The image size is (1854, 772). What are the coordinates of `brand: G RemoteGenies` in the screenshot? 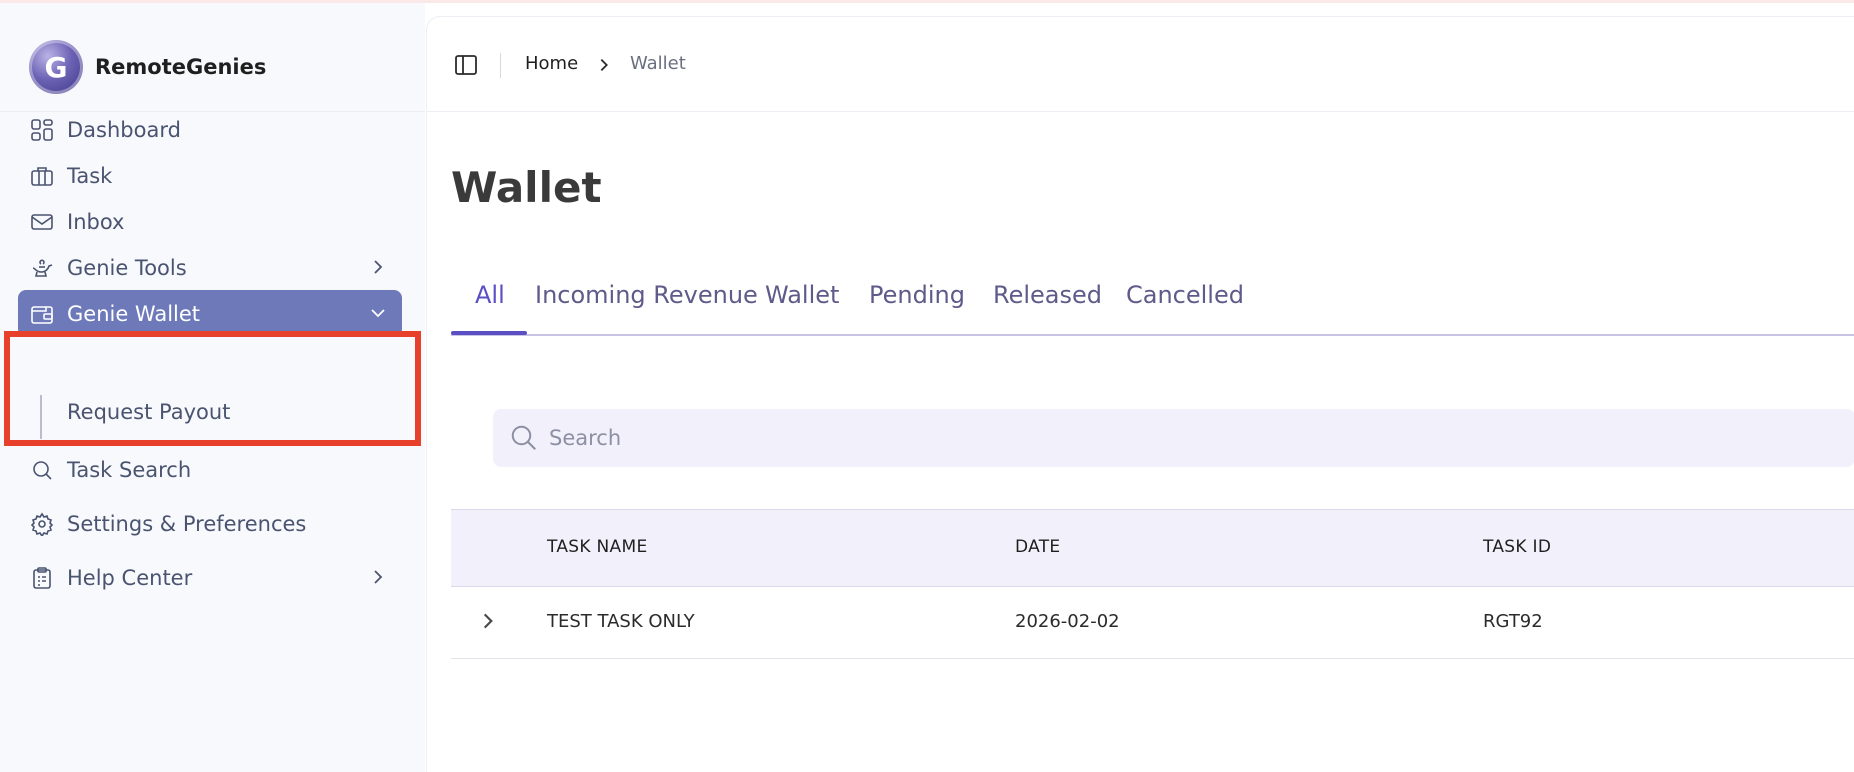 It's located at (147, 67).